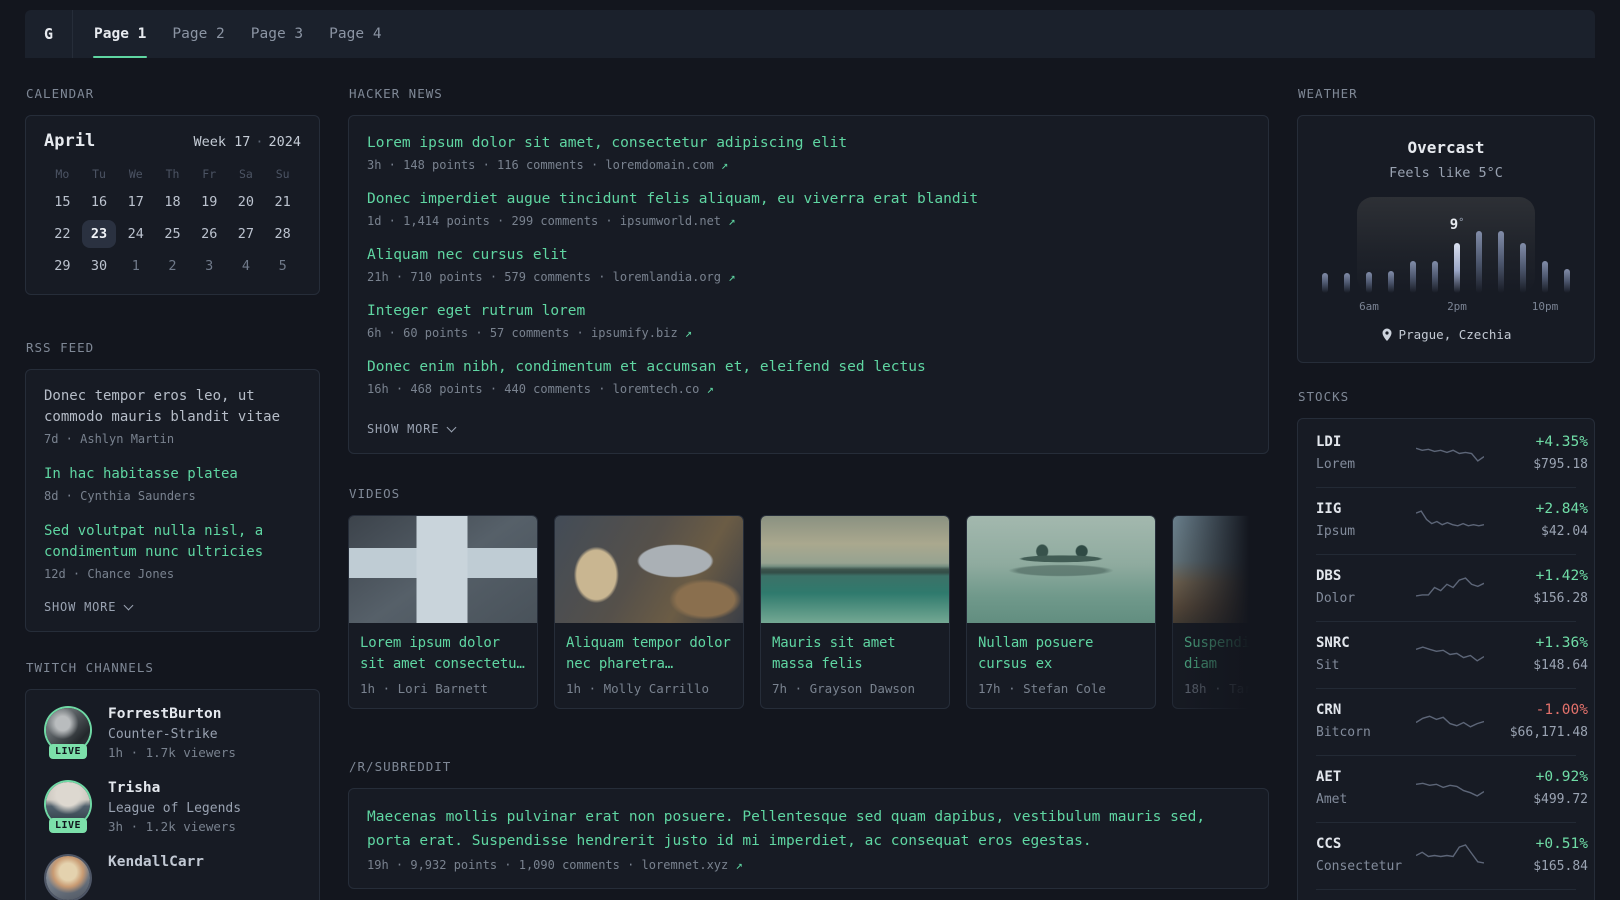 This screenshot has width=1620, height=900. I want to click on stock-values: +1.42% $156.28, so click(1536, 587).